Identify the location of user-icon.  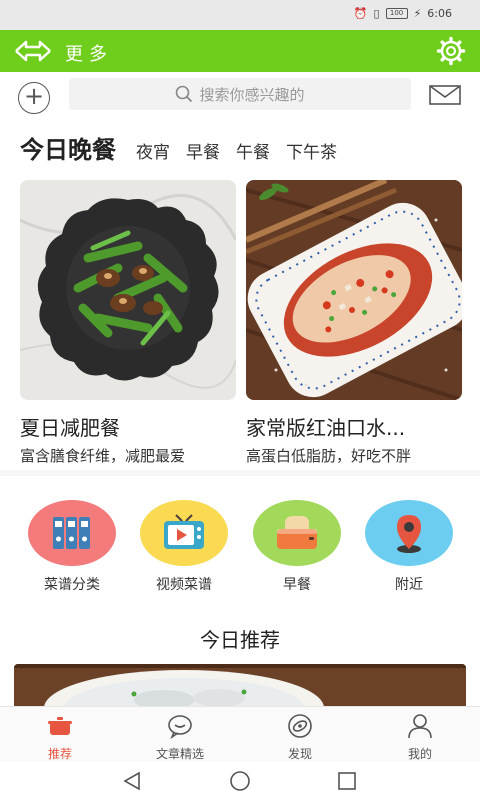
(420, 726).